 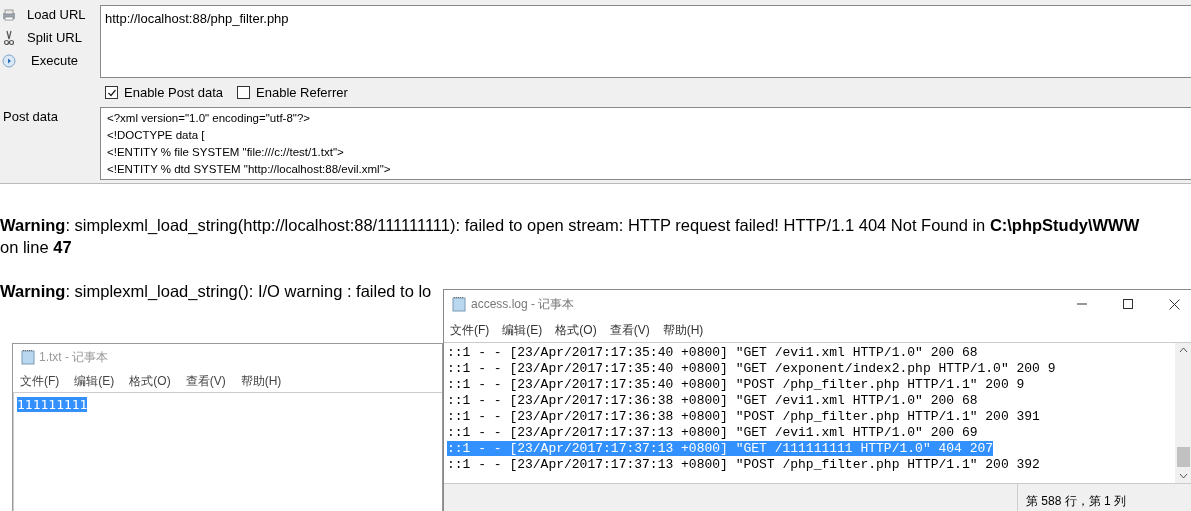 What do you see at coordinates (523, 304) in the screenshot?
I see `window-title: access.log - 记事本` at bounding box center [523, 304].